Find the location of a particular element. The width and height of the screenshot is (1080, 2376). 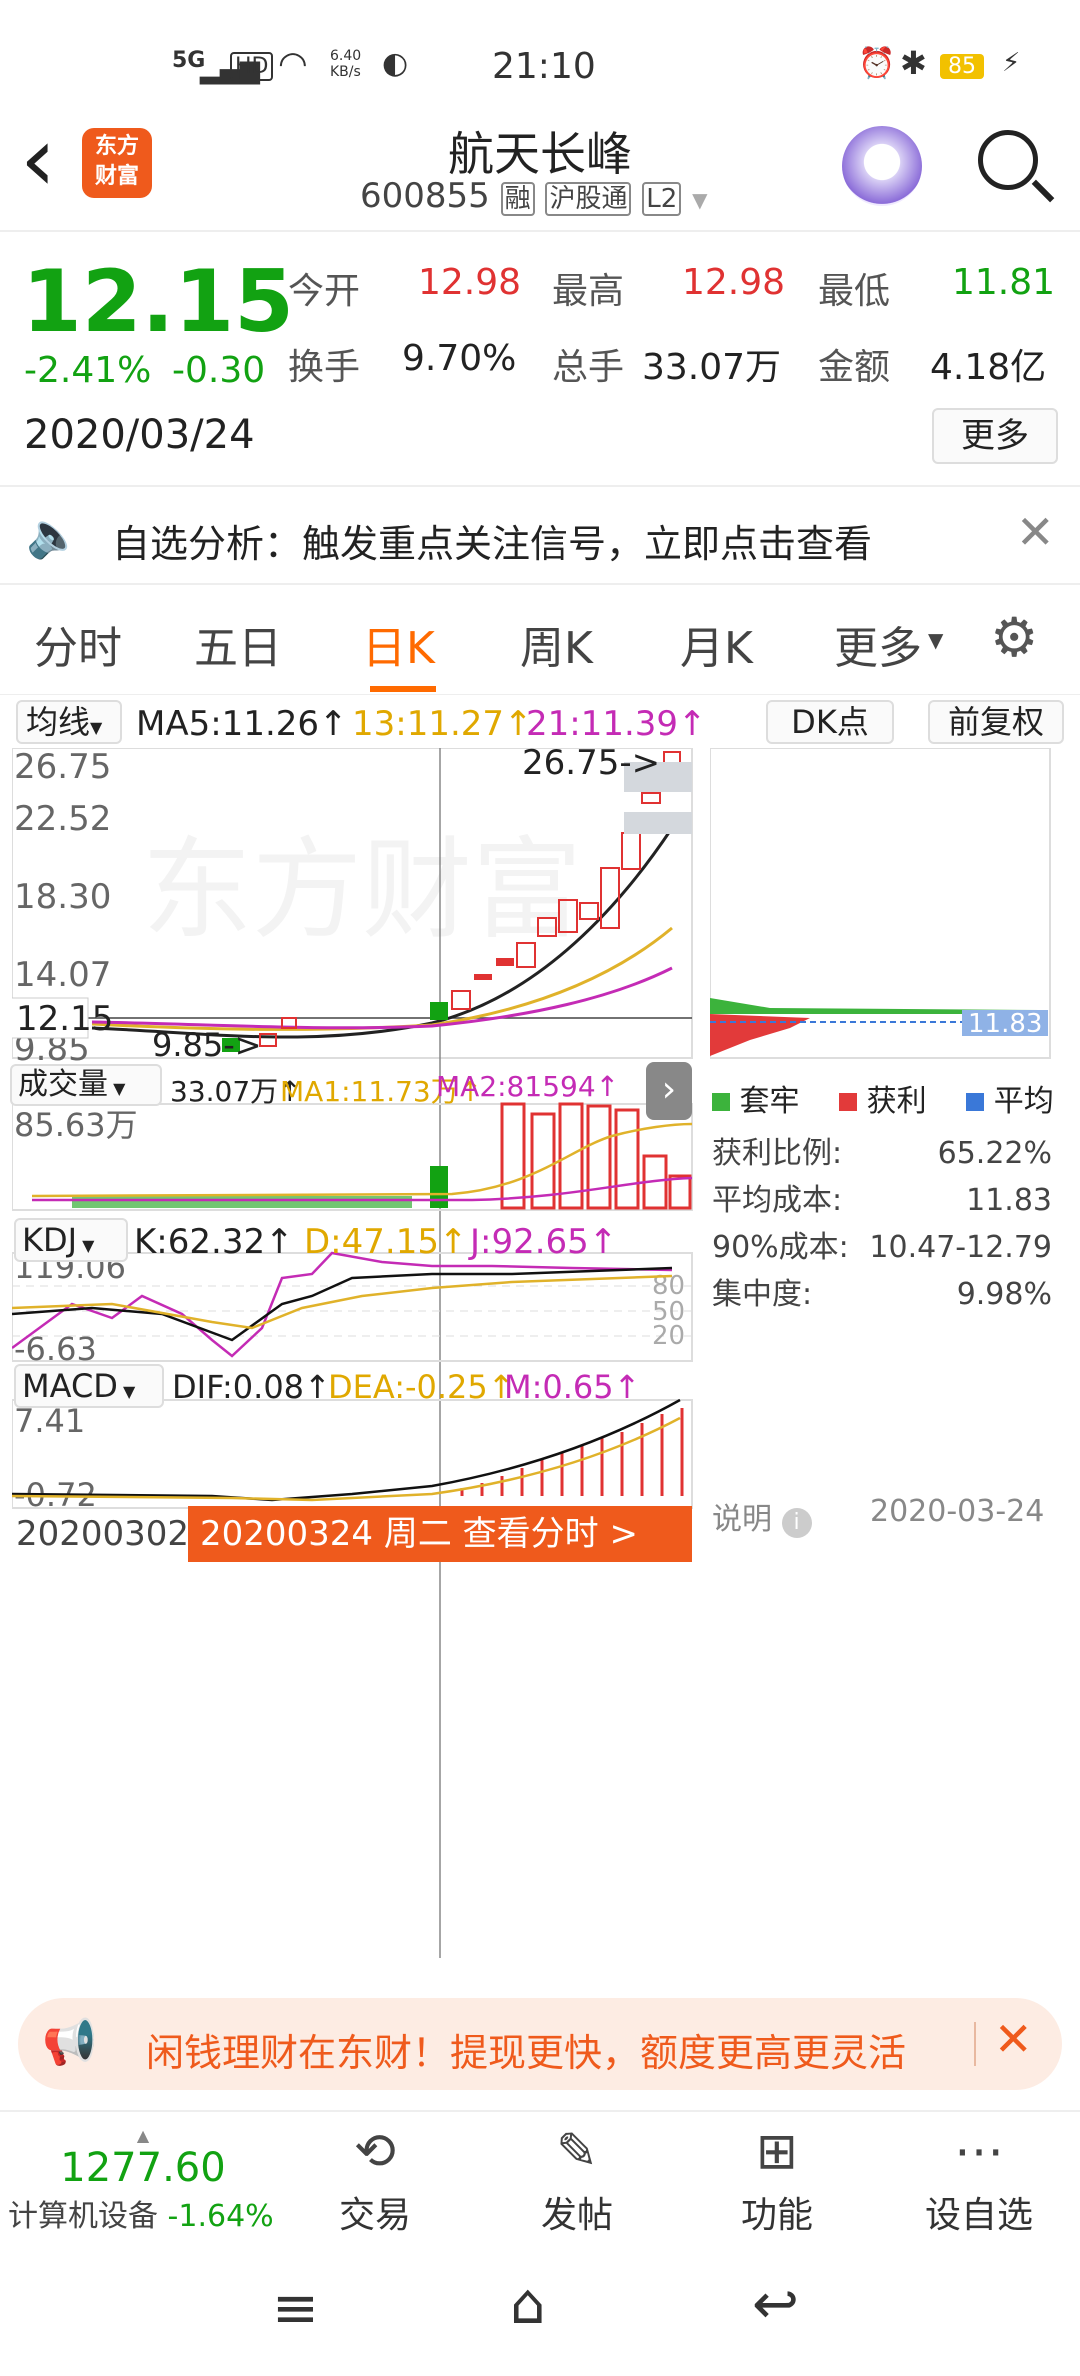

dock-functions: ⊞ 功能 is located at coordinates (777, 2180).